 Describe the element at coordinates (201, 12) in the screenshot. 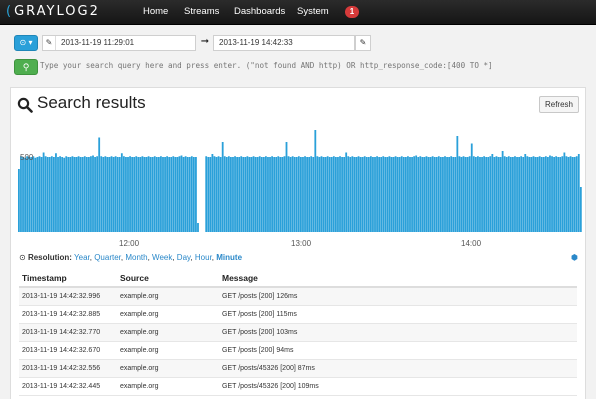

I see `nav-streams-link: Streams` at that location.